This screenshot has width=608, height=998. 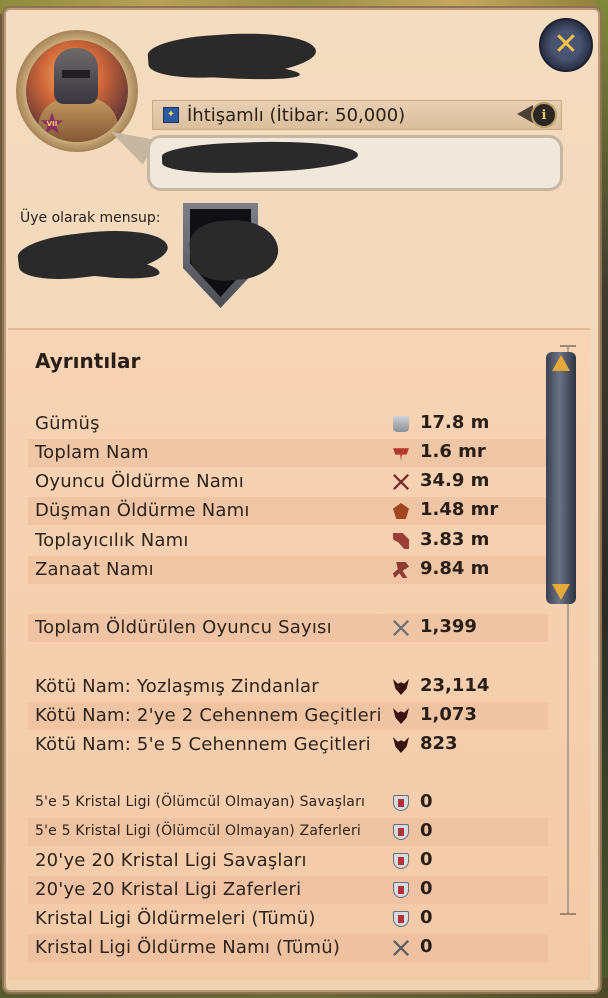 I want to click on details-scrollbar-thumb, so click(x=561, y=478).